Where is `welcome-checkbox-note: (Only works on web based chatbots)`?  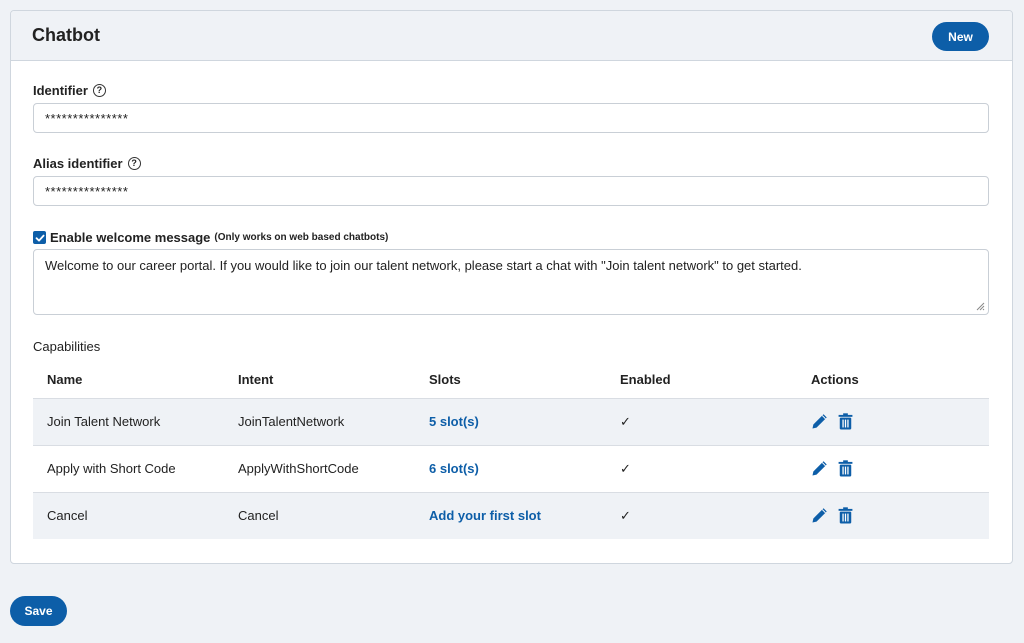 welcome-checkbox-note: (Only works on web based chatbots) is located at coordinates (301, 237).